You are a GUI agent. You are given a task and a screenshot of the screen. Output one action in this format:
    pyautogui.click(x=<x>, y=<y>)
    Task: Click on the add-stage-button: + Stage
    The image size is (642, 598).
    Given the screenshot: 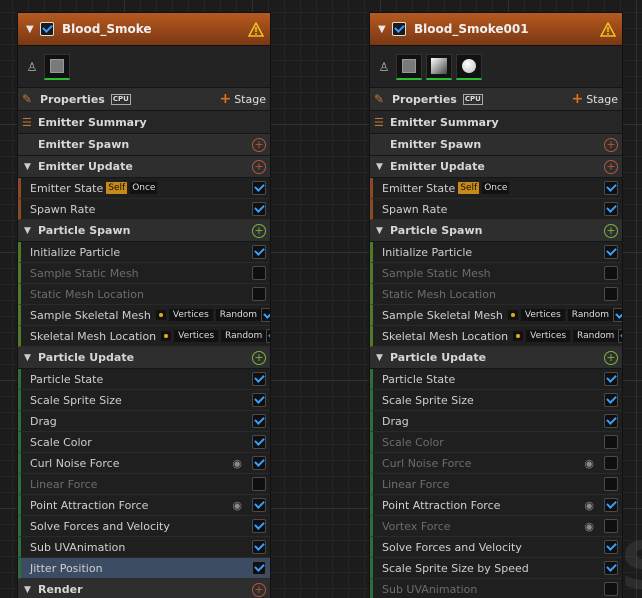 What is the action you would take?
    pyautogui.click(x=594, y=99)
    